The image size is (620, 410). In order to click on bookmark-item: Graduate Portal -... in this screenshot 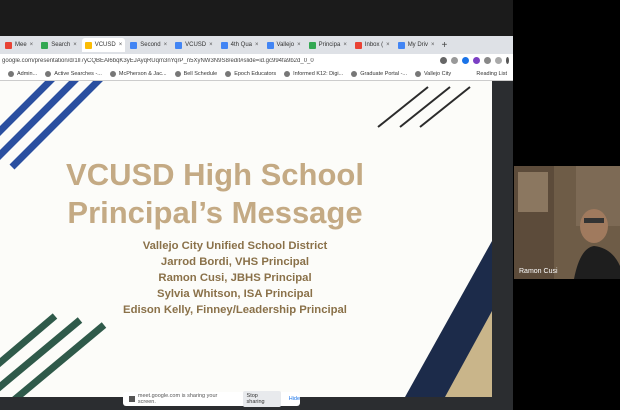, I will do `click(379, 73)`.